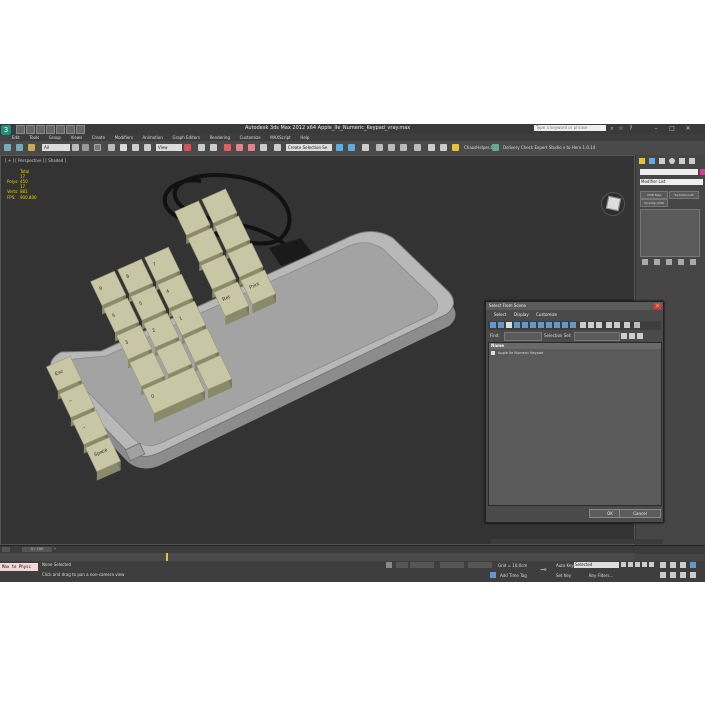  What do you see at coordinates (693, 262) in the screenshot?
I see `configure-modifier-sets-icon` at bounding box center [693, 262].